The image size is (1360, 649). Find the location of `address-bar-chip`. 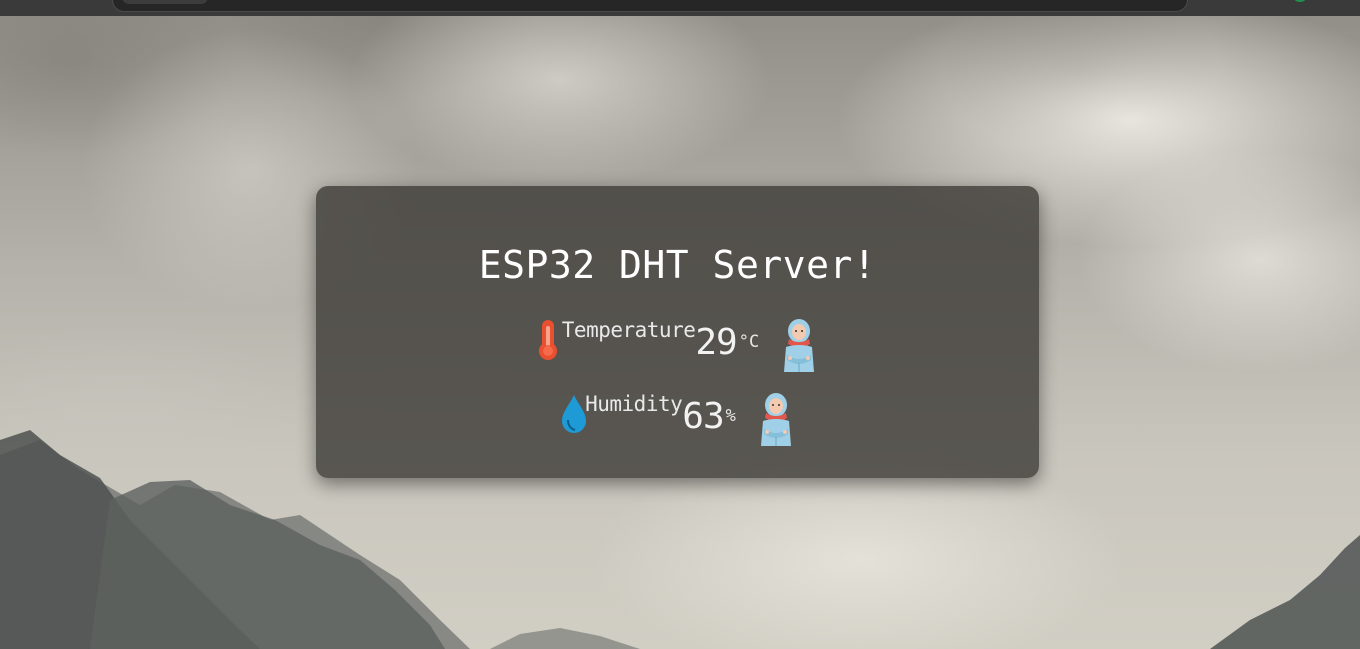

address-bar-chip is located at coordinates (165, 2).